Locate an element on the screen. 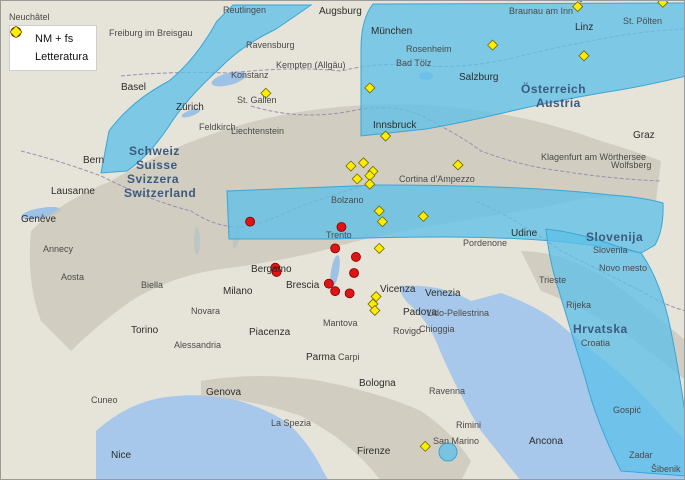 Image resolution: width=685 pixels, height=480 pixels. label-suisse: Suisse is located at coordinates (157, 165).